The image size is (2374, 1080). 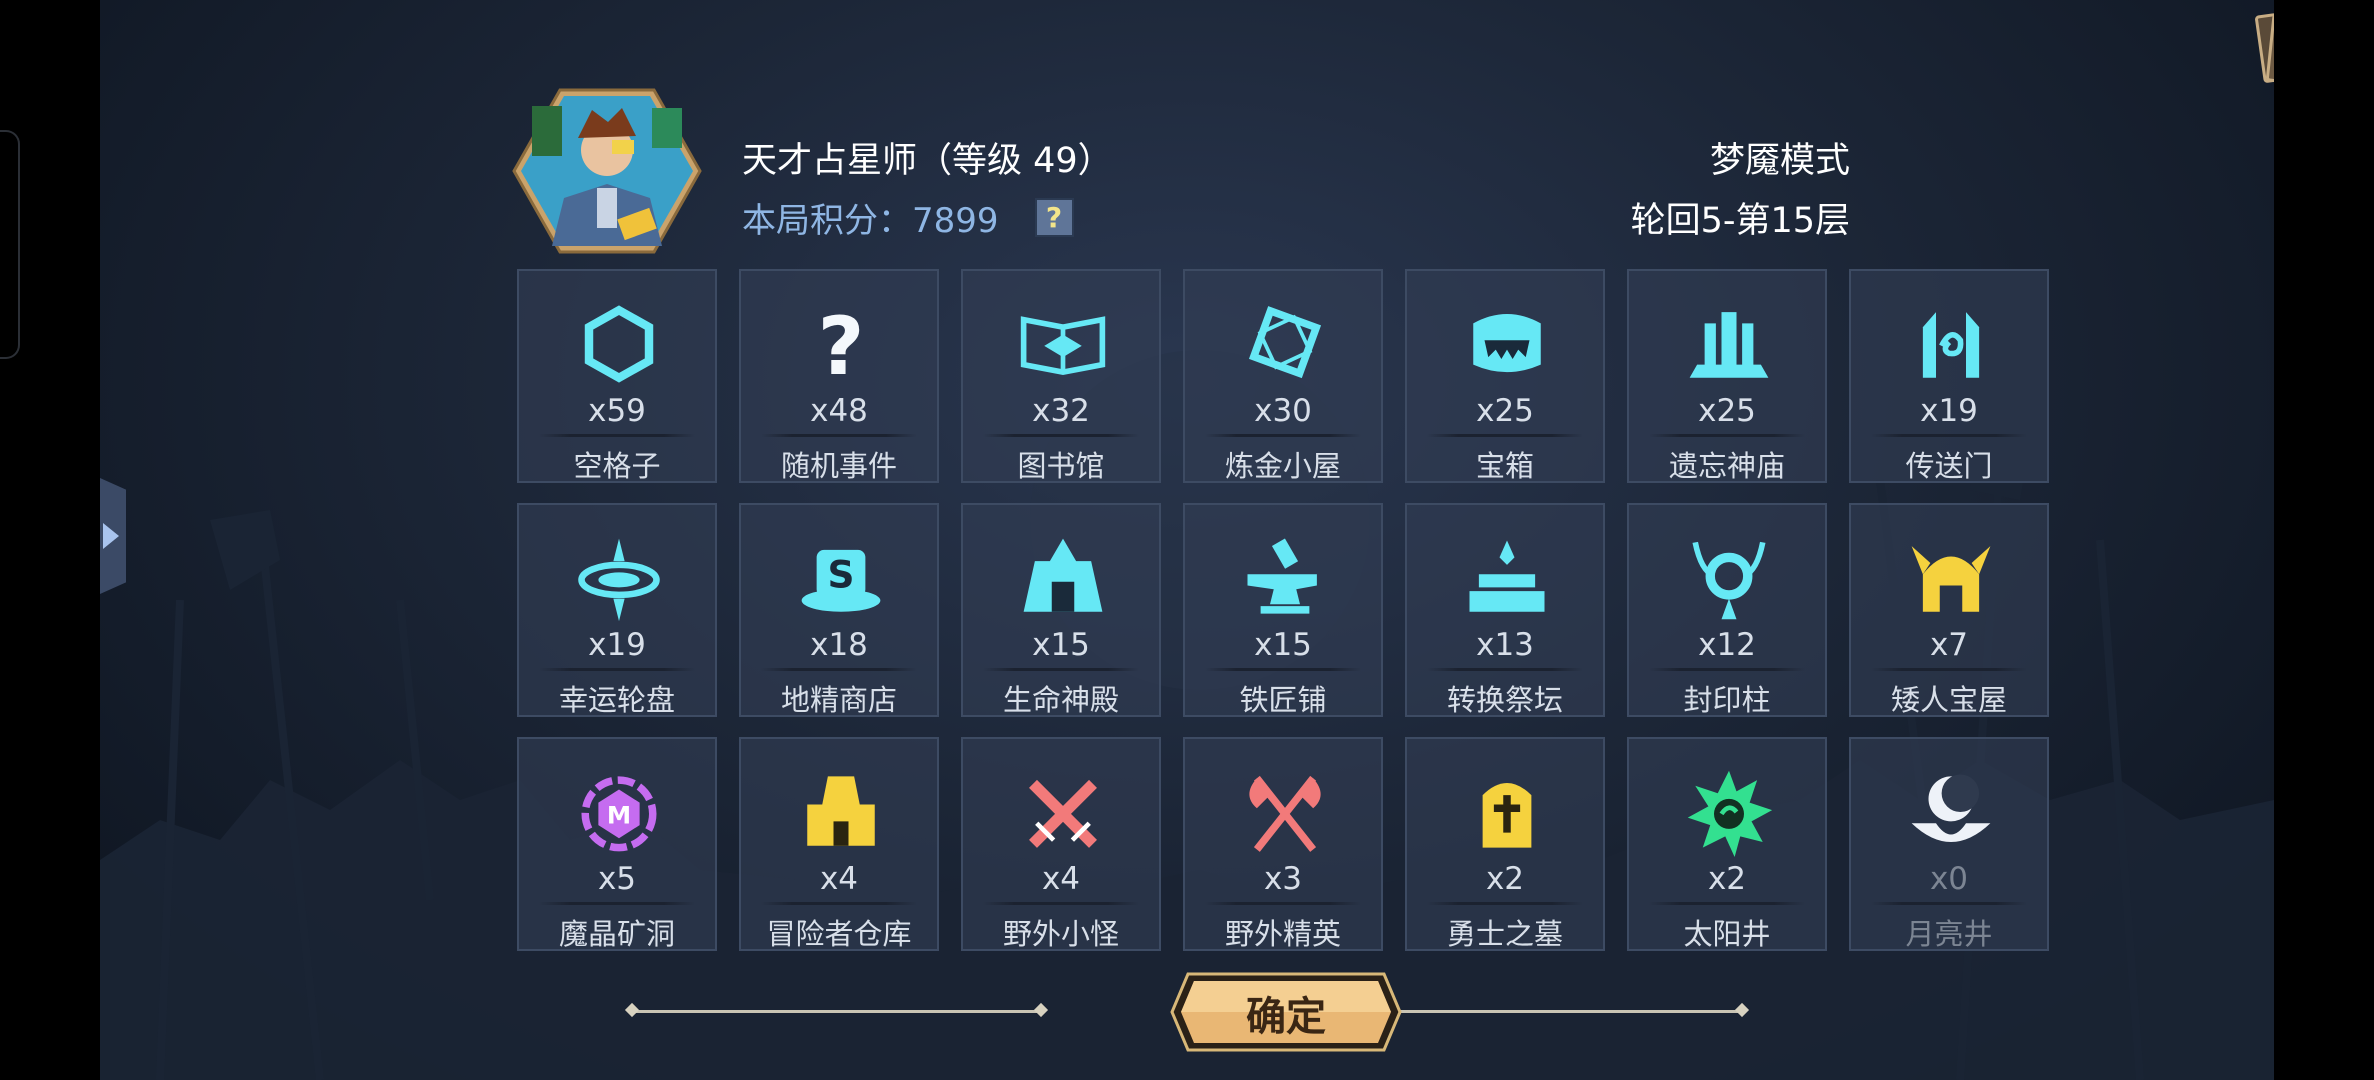 I want to click on room-cell: x30 炼金小屋, so click(x=1283, y=376).